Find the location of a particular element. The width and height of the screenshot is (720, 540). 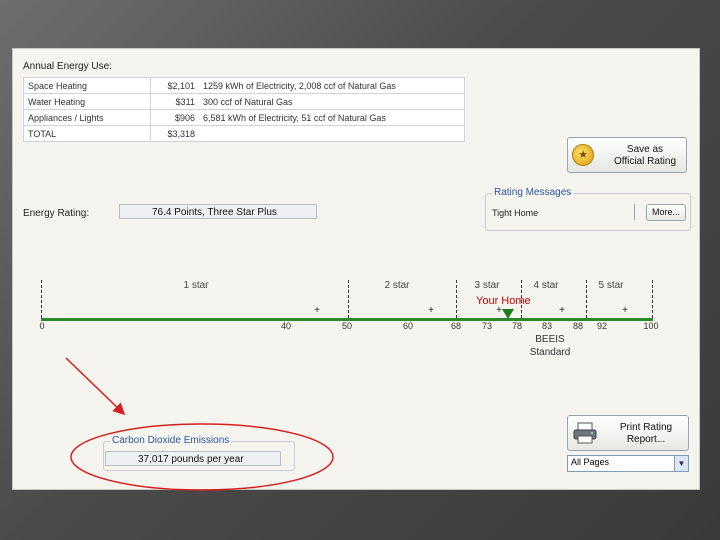

annotation-overlay is located at coordinates (199, 424).